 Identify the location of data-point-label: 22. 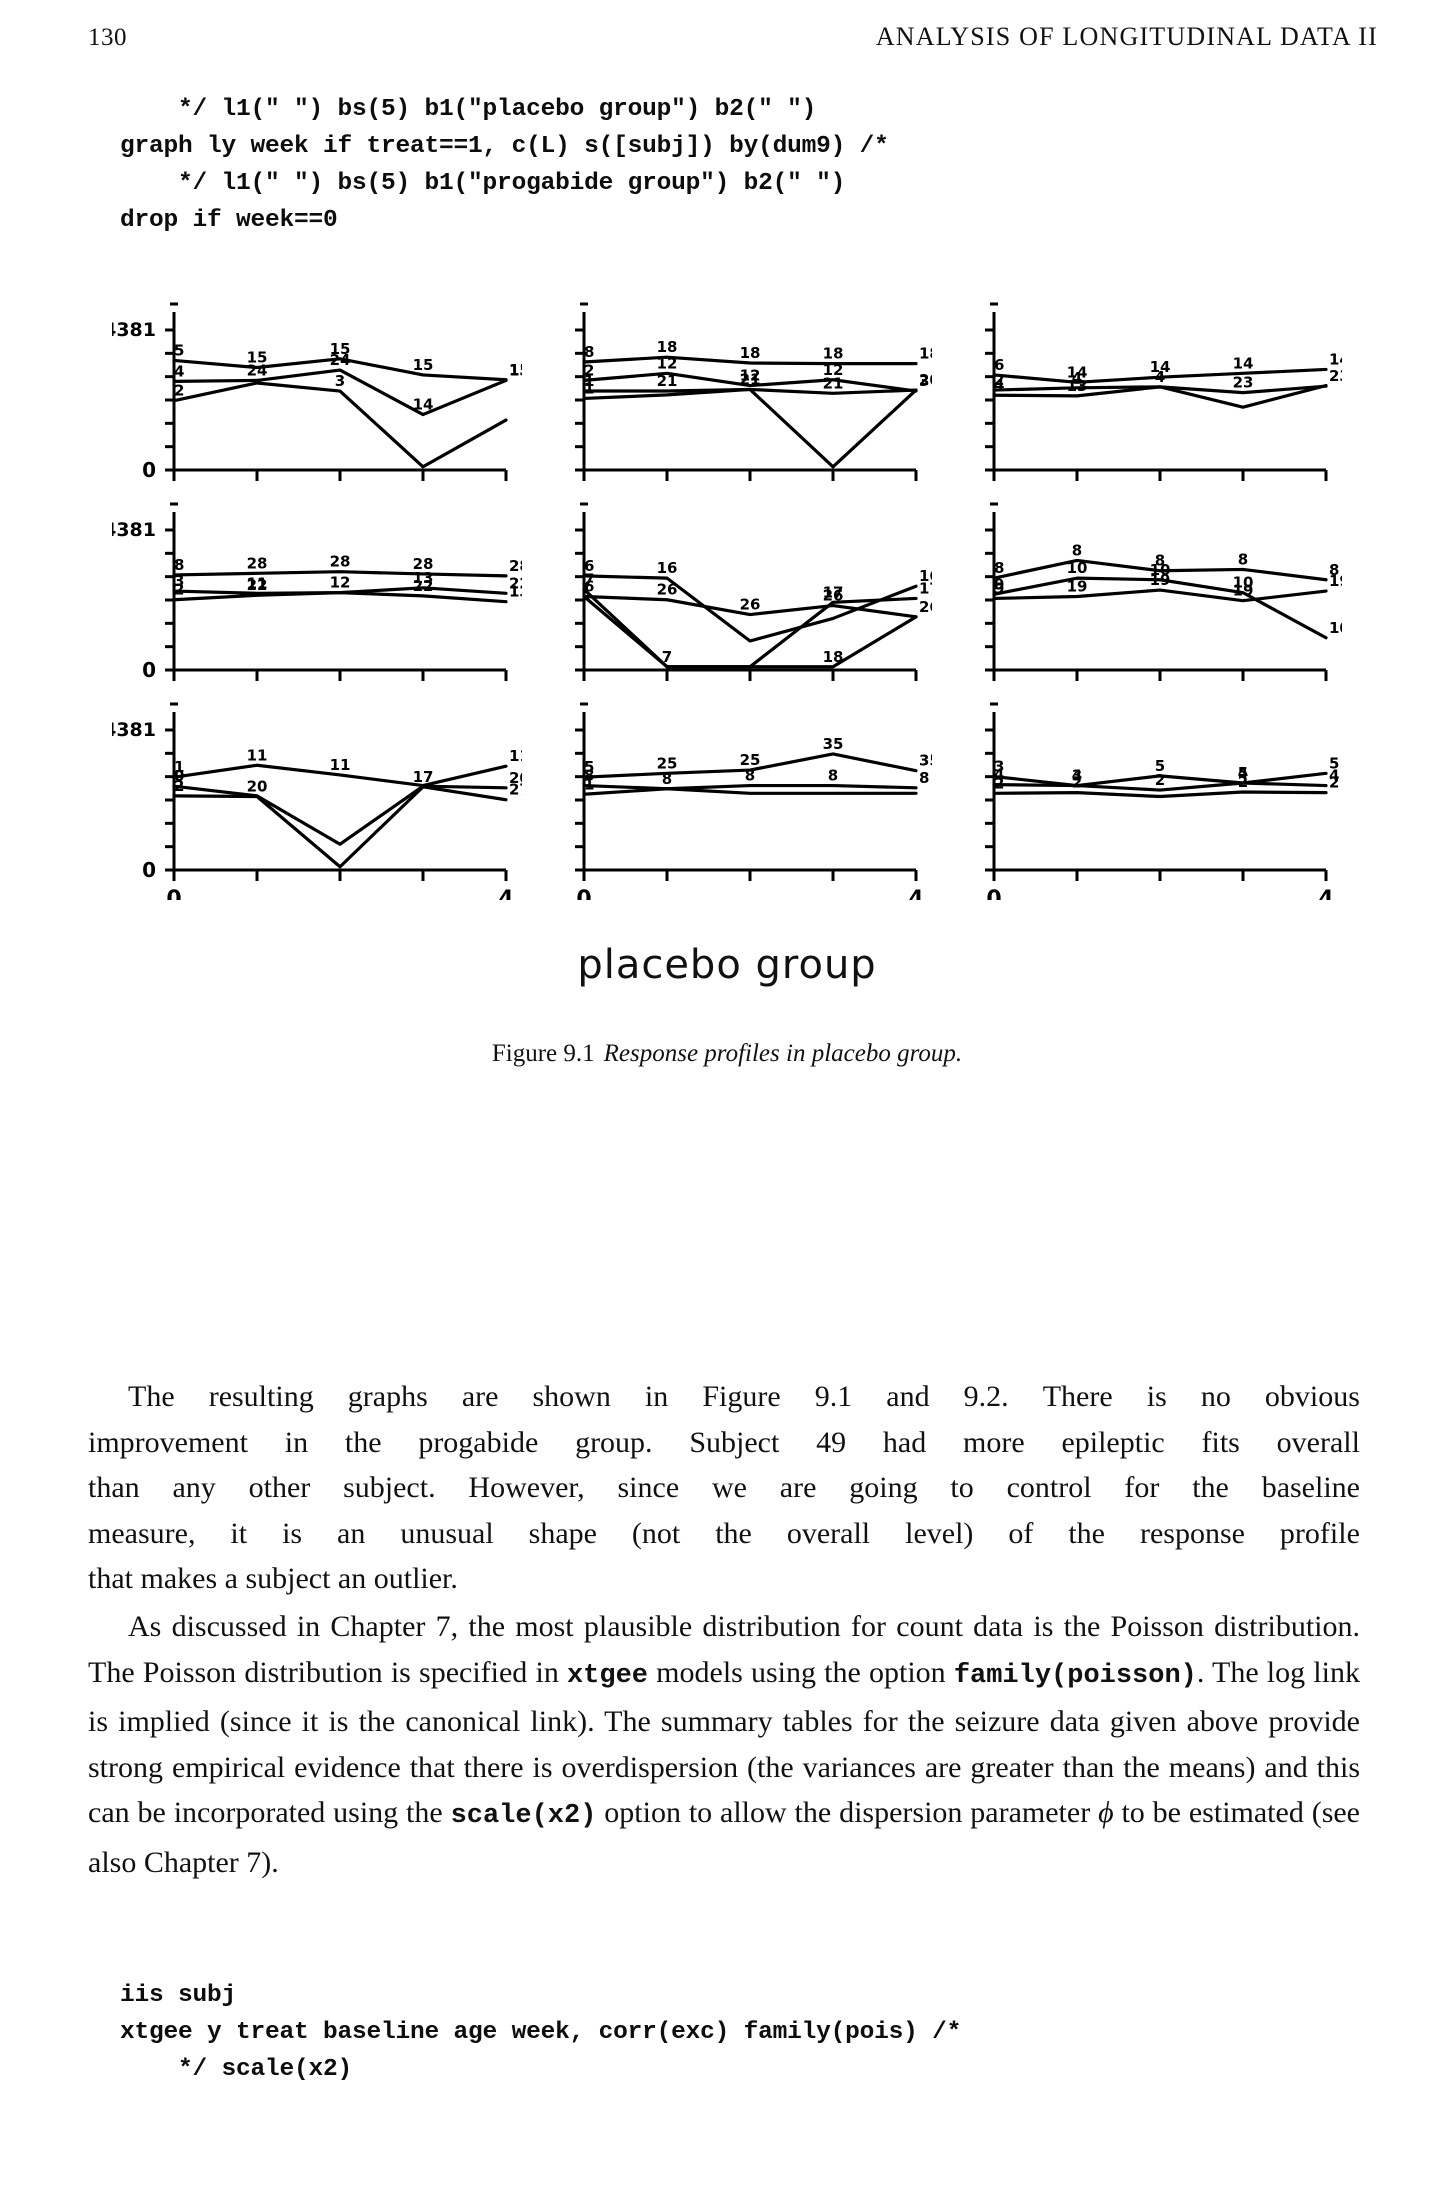
(423, 586).